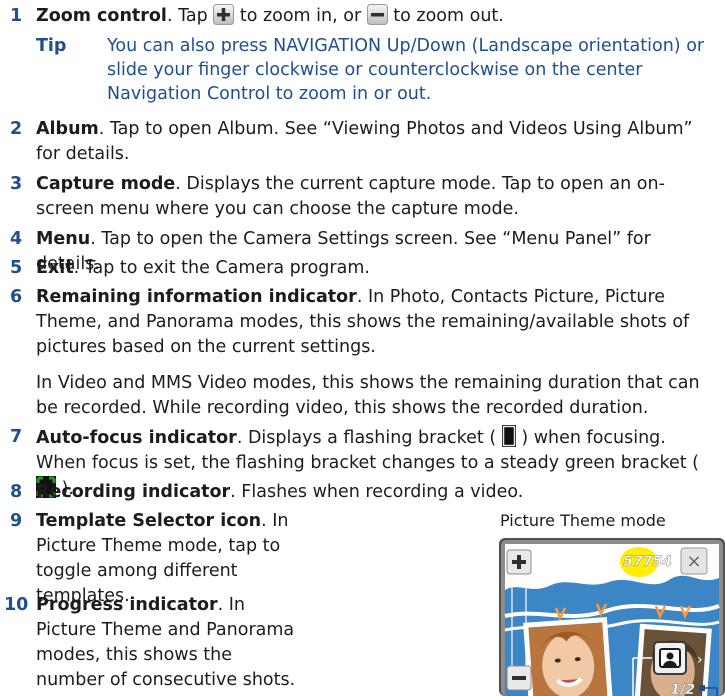 This screenshot has width=725, height=696. Describe the element at coordinates (16, 605) in the screenshot. I see `item-number: 10` at that location.